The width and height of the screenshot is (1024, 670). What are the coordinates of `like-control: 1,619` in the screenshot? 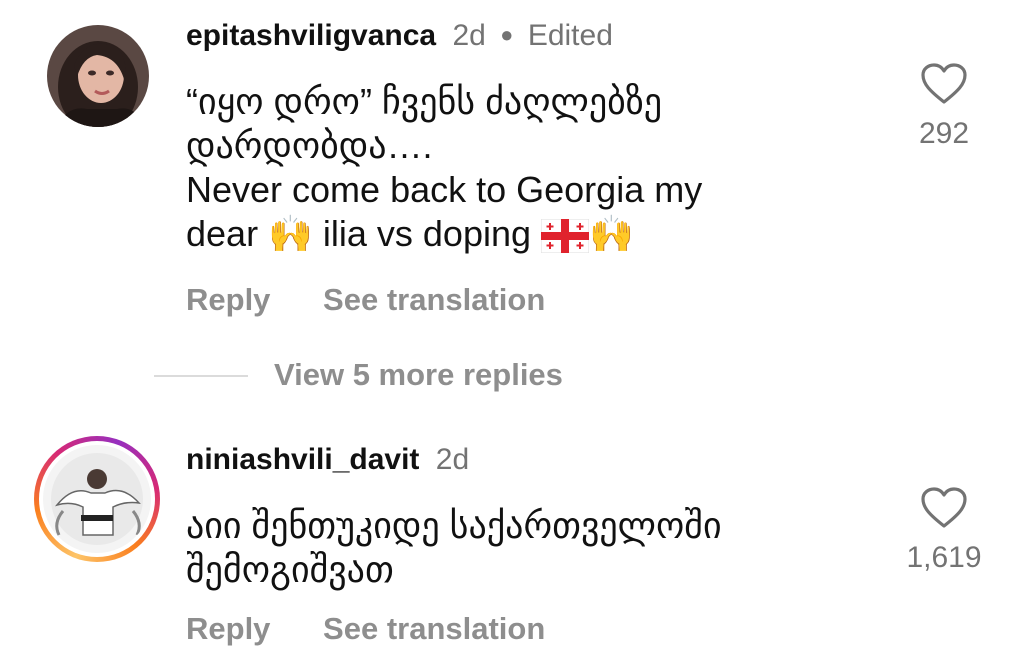 It's located at (944, 530).